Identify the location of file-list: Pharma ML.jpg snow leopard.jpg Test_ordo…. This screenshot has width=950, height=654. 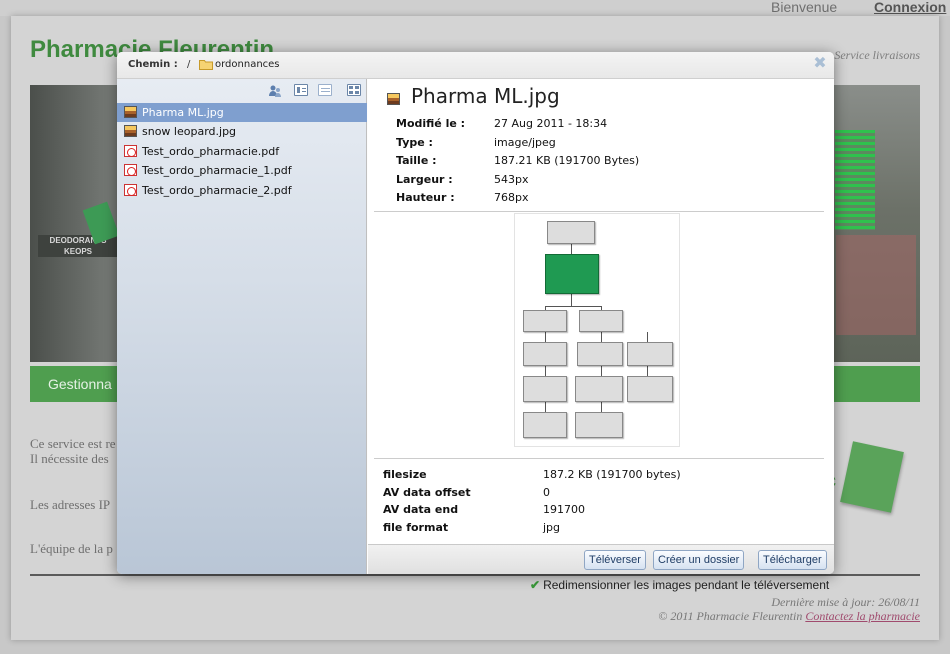
(242, 151).